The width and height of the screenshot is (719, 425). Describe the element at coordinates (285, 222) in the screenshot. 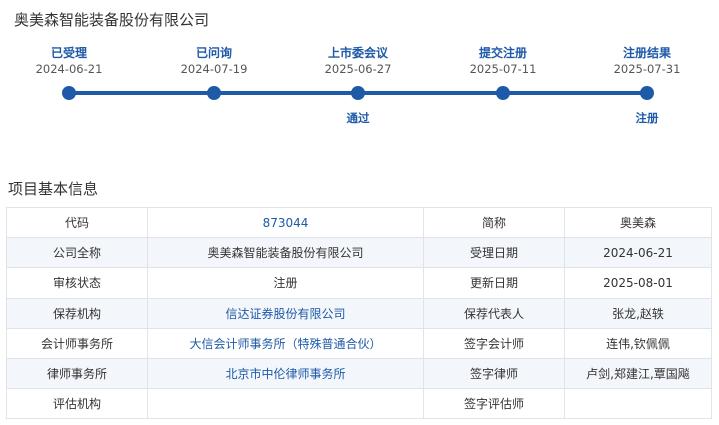

I see `stock-code-link: 873044` at that location.